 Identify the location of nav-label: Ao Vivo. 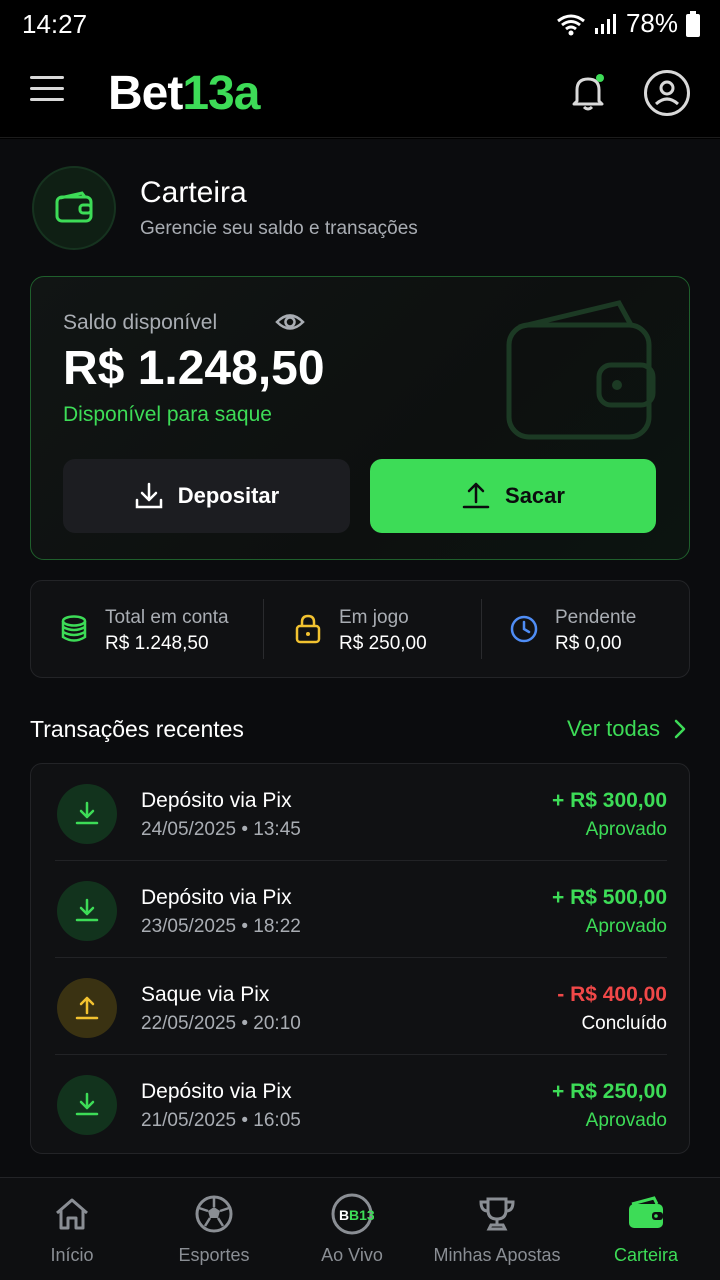
(352, 1255).